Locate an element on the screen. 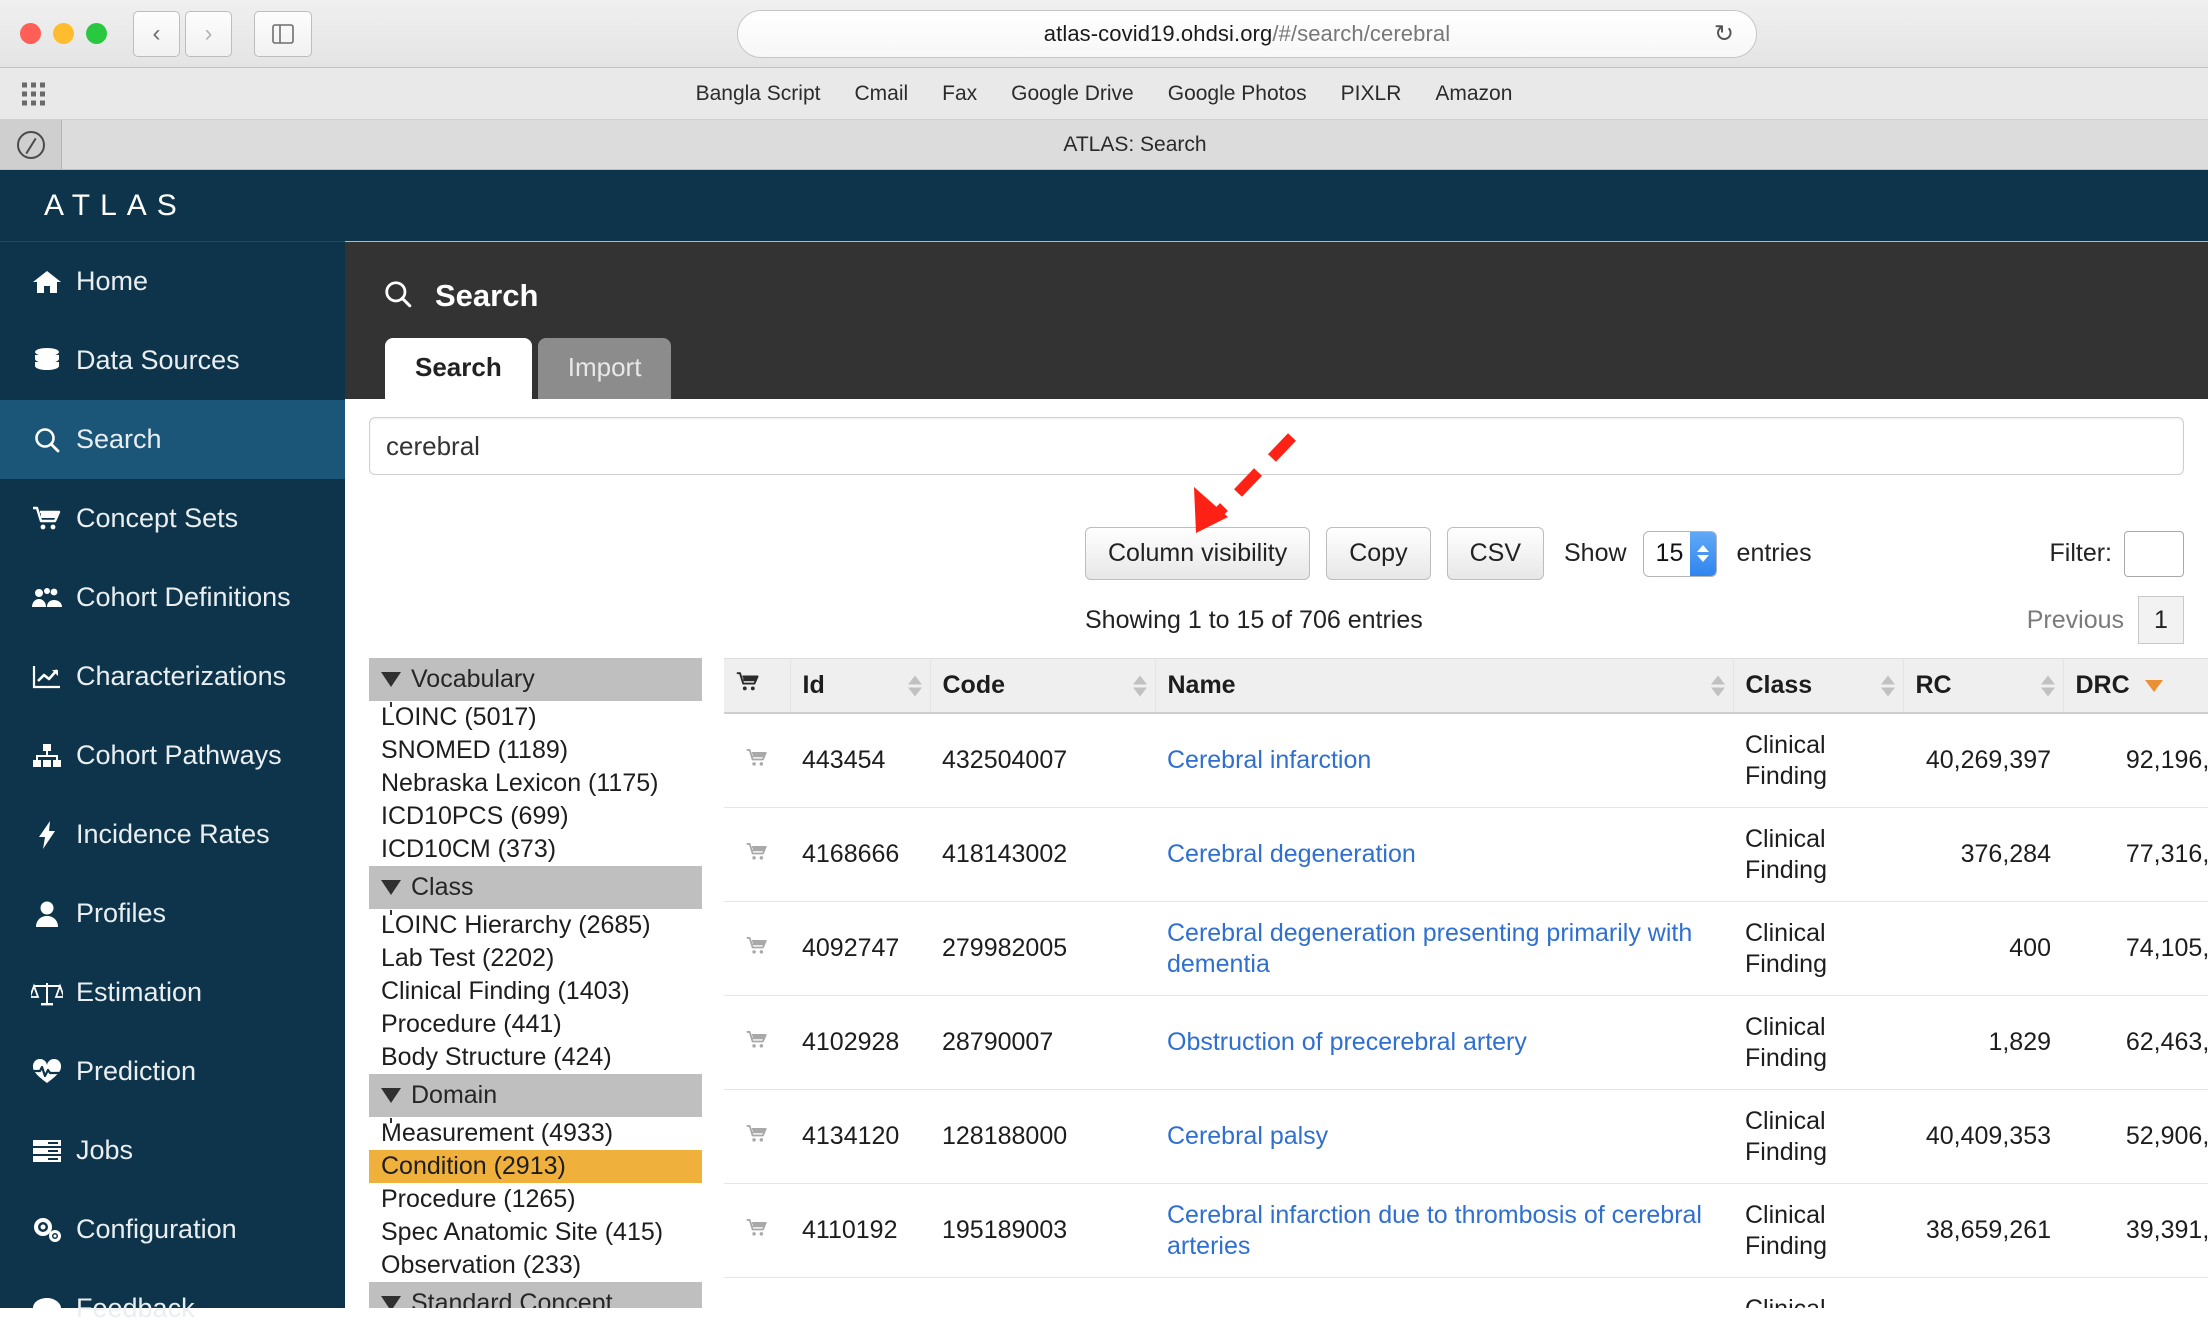 The width and height of the screenshot is (2208, 1342). sidebar-item-prediction: Prediction is located at coordinates (172, 1071).